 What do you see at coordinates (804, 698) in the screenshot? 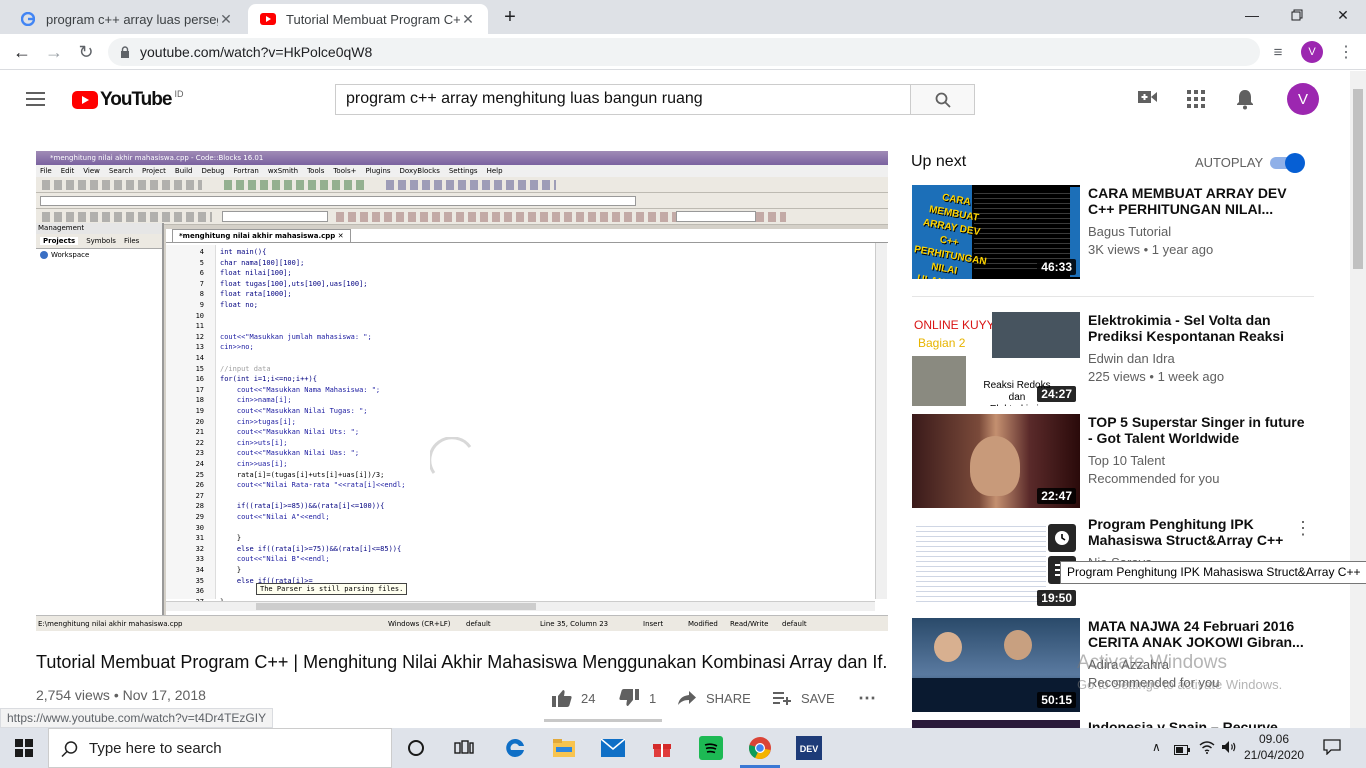
I see `save-button: SAVE` at bounding box center [804, 698].